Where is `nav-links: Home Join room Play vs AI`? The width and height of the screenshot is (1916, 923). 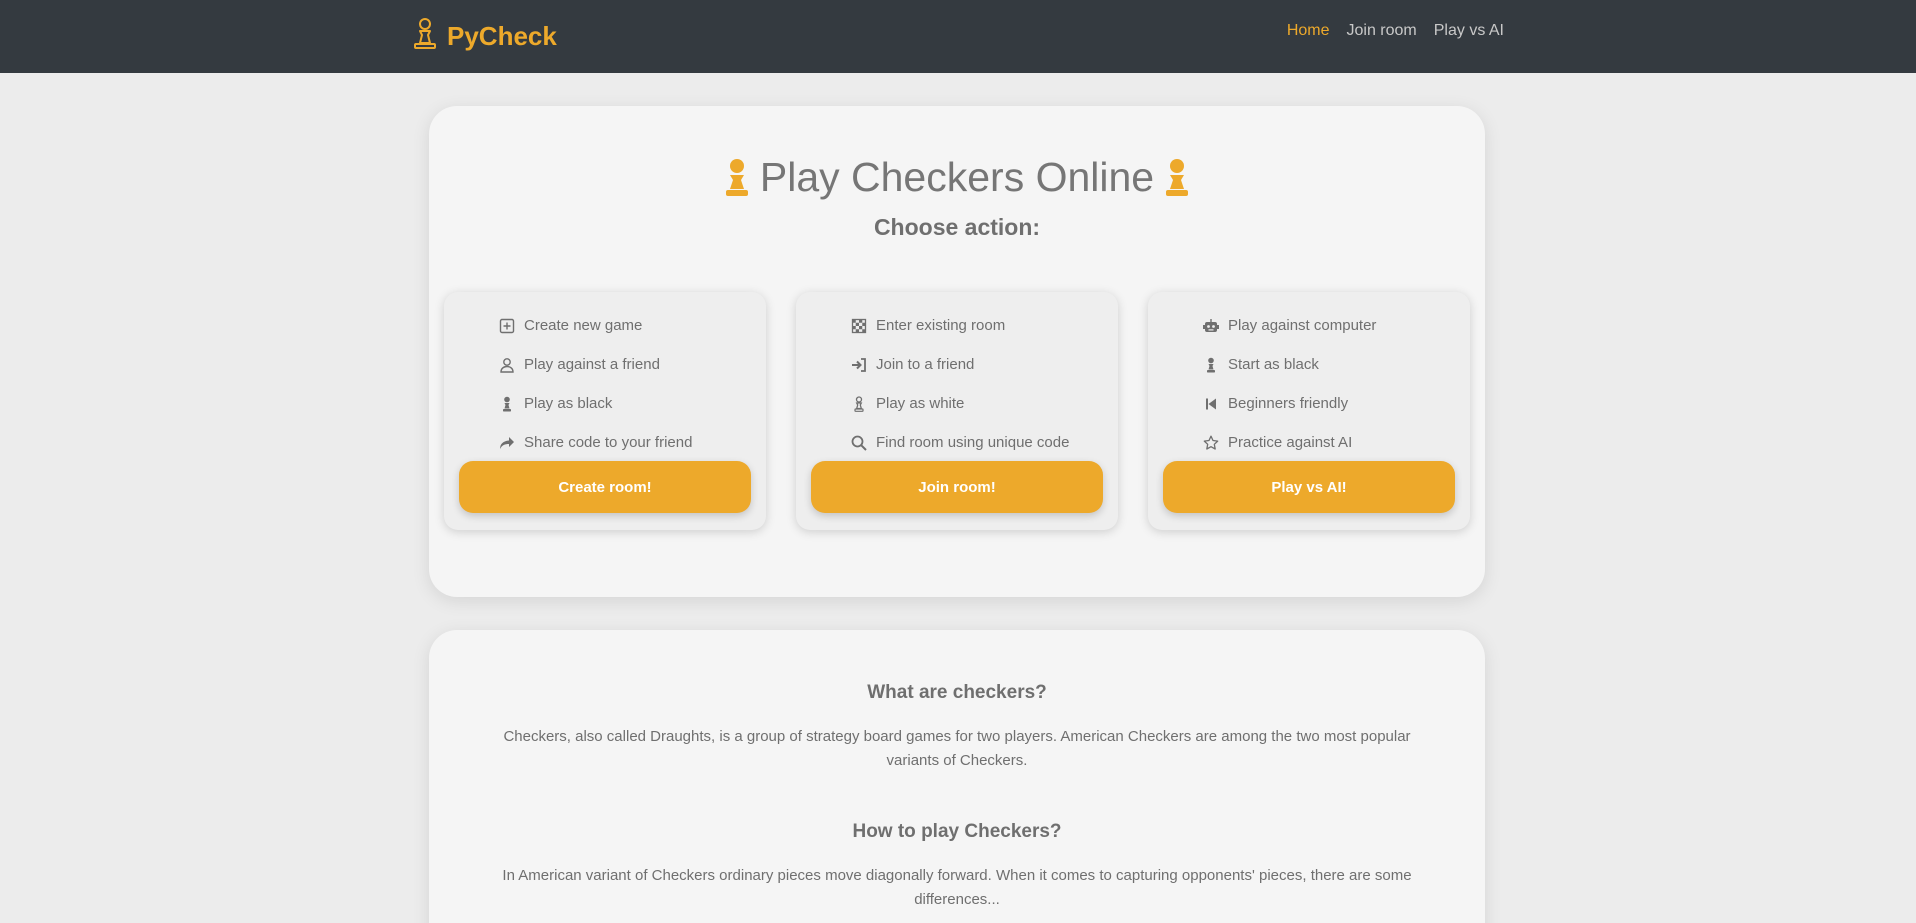
nav-links: Home Join room Play vs AI is located at coordinates (1395, 31).